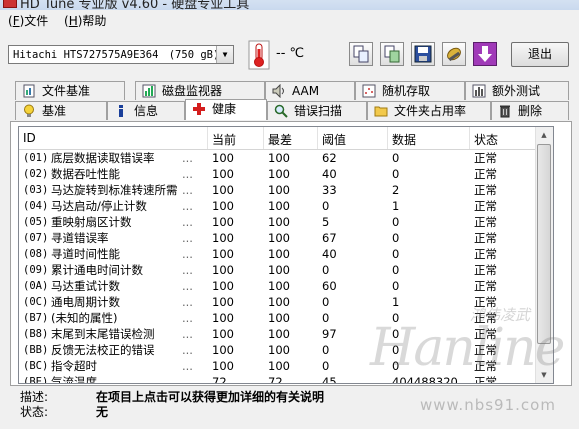 The image size is (579, 429). I want to click on copy-text-button, so click(361, 54).